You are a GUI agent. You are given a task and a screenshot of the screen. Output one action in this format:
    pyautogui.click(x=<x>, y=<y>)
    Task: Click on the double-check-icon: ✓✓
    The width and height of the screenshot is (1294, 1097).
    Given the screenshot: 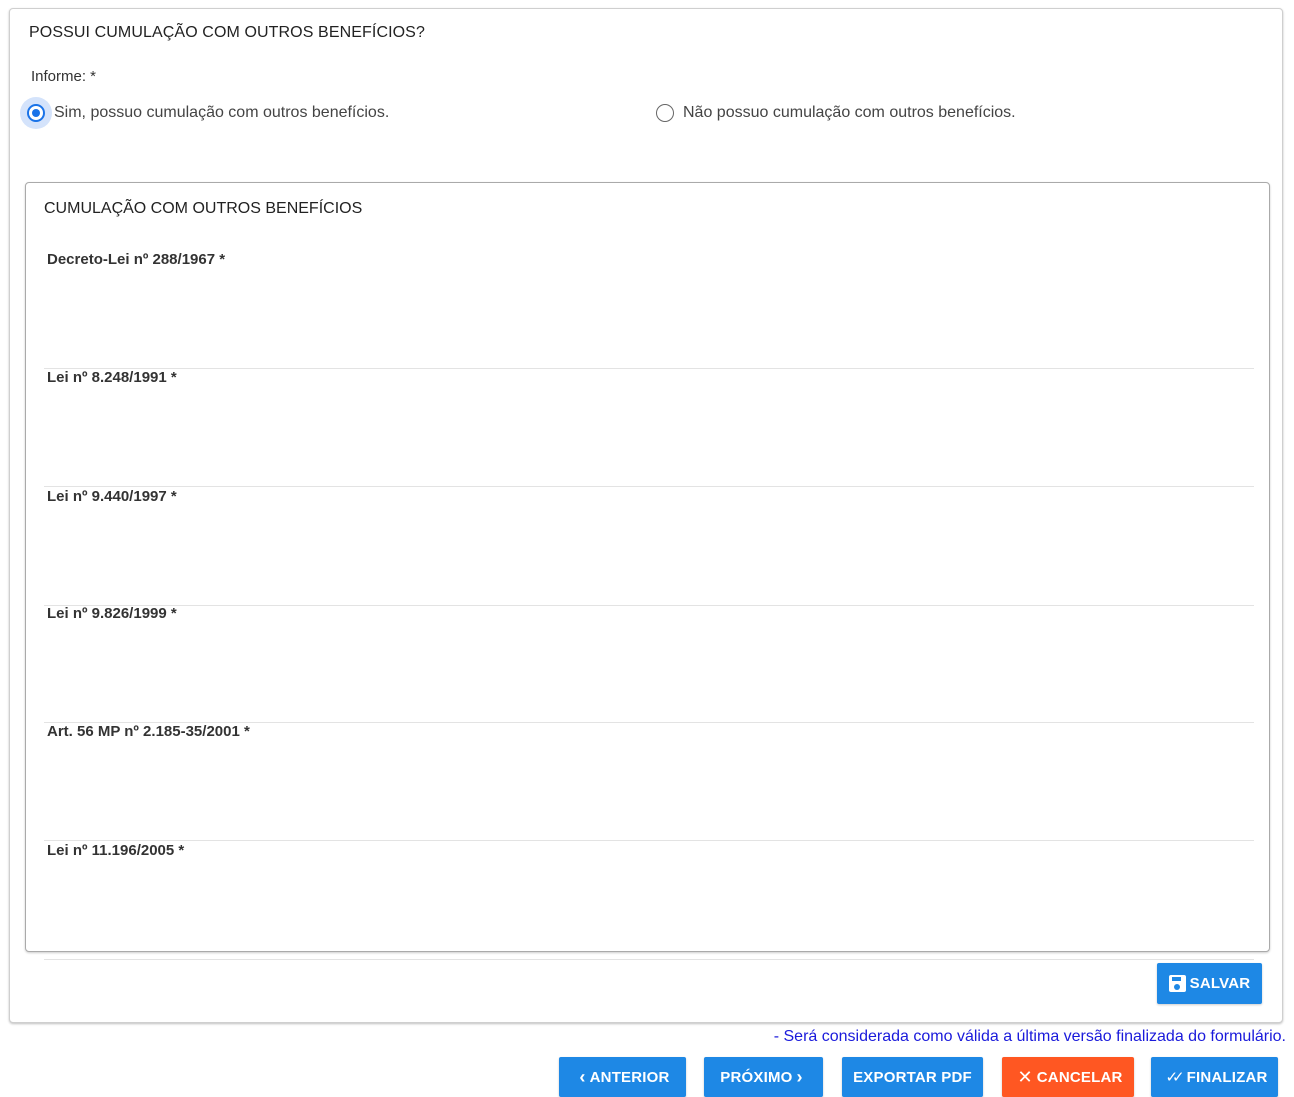 What is the action you would take?
    pyautogui.click(x=1174, y=1077)
    